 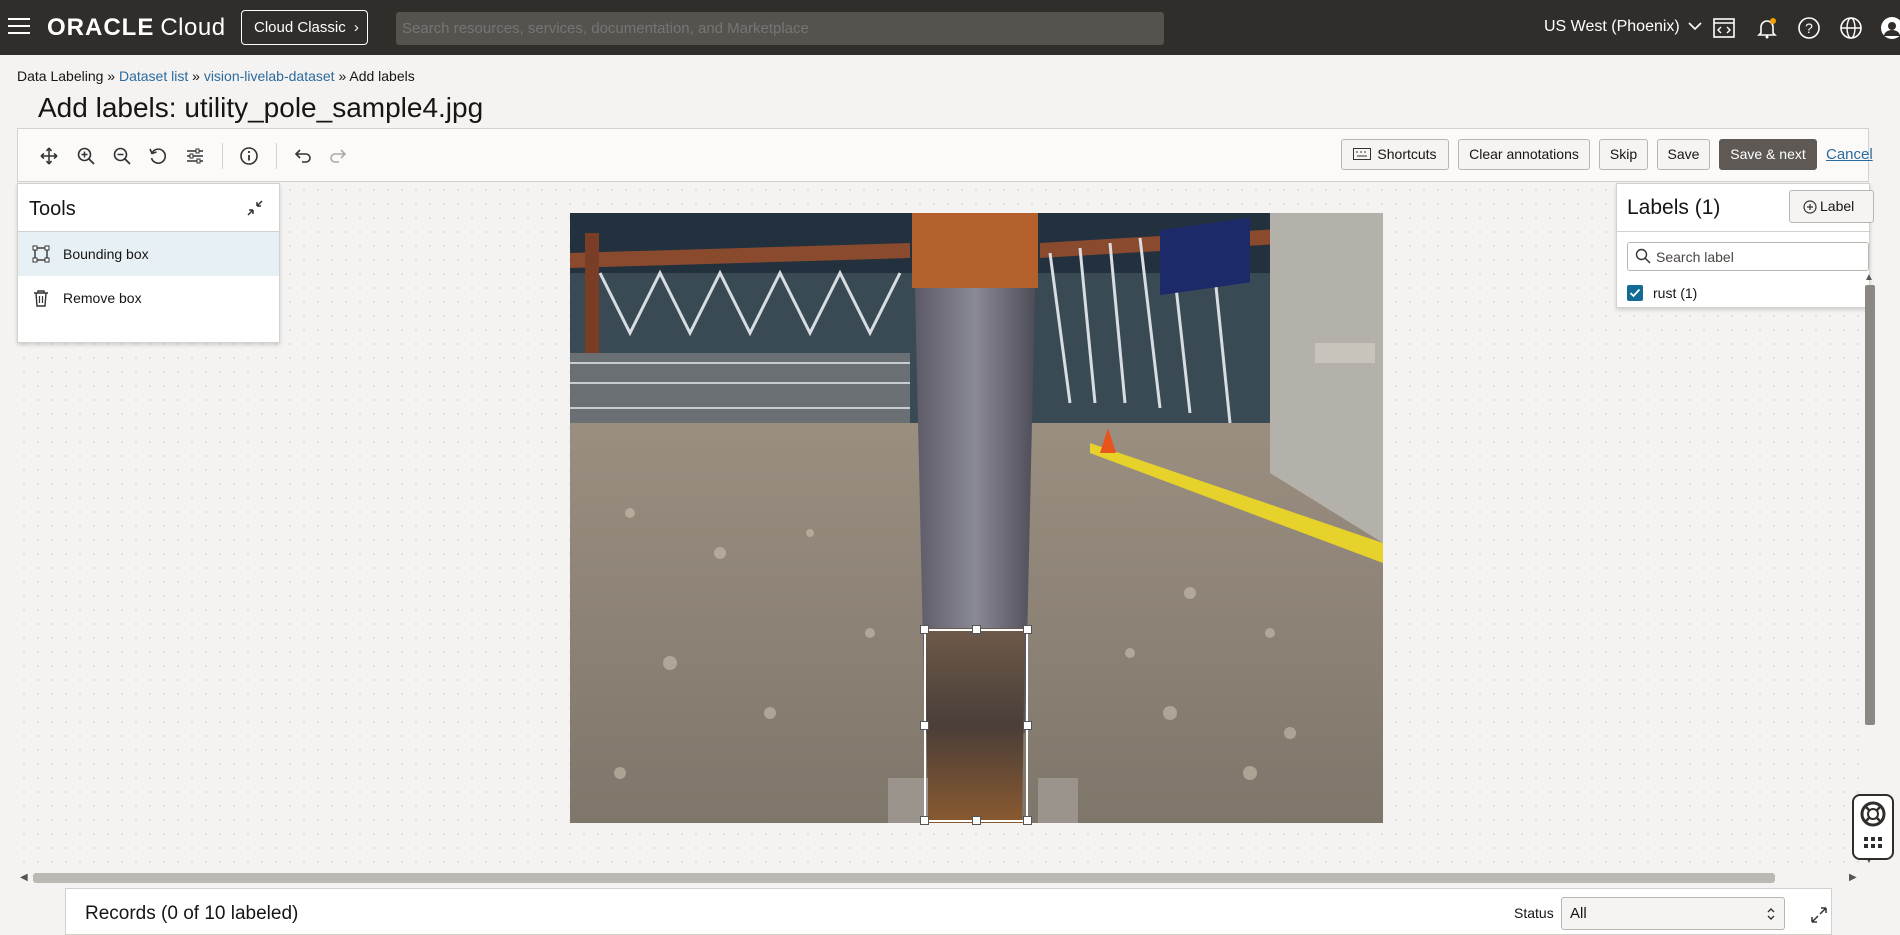 What do you see at coordinates (101, 27) in the screenshot?
I see `brand-oracle: ORACLE` at bounding box center [101, 27].